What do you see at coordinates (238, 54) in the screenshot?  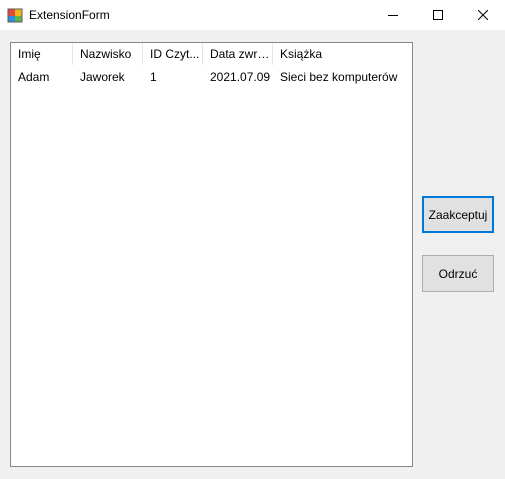 I see `column-header-return-date: Data zwrotu` at bounding box center [238, 54].